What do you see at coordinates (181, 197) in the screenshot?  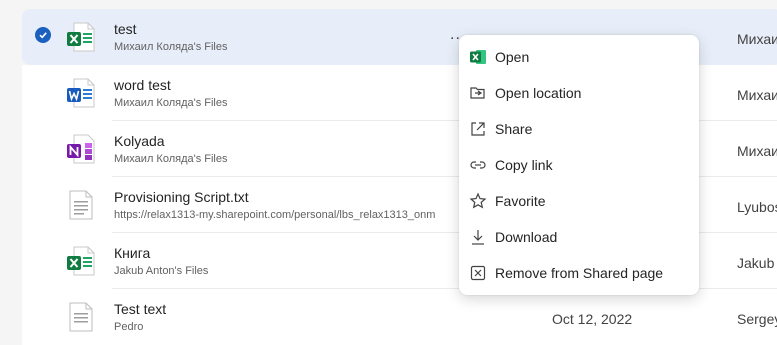 I see `file-name: Provisioning Script.txt` at bounding box center [181, 197].